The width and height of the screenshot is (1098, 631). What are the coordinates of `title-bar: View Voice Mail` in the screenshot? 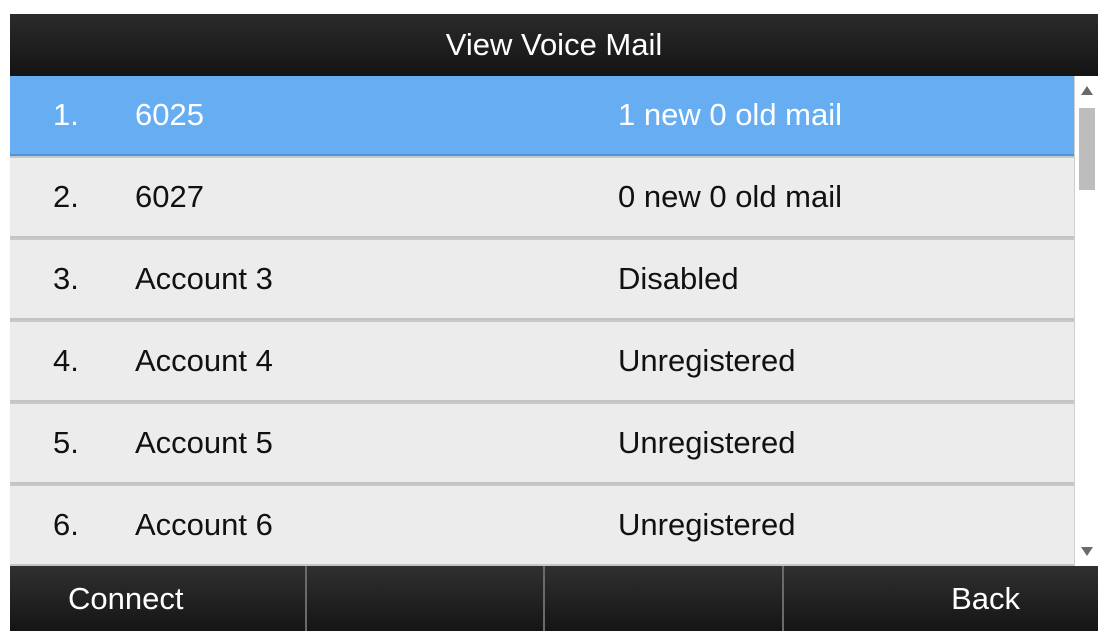 It's located at (554, 45).